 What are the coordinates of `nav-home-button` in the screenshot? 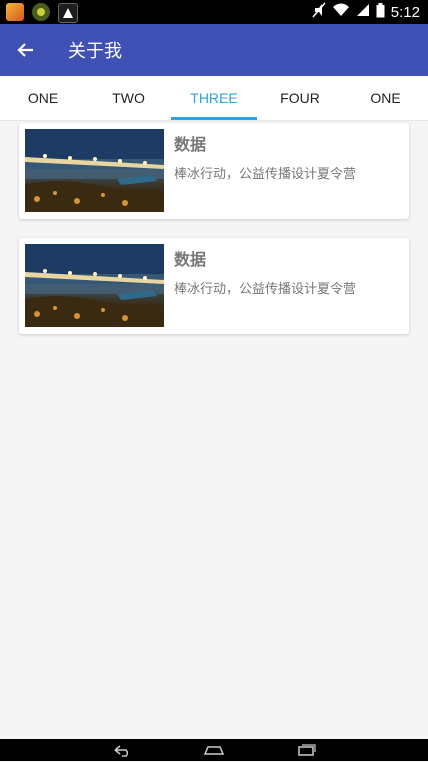 It's located at (214, 750).